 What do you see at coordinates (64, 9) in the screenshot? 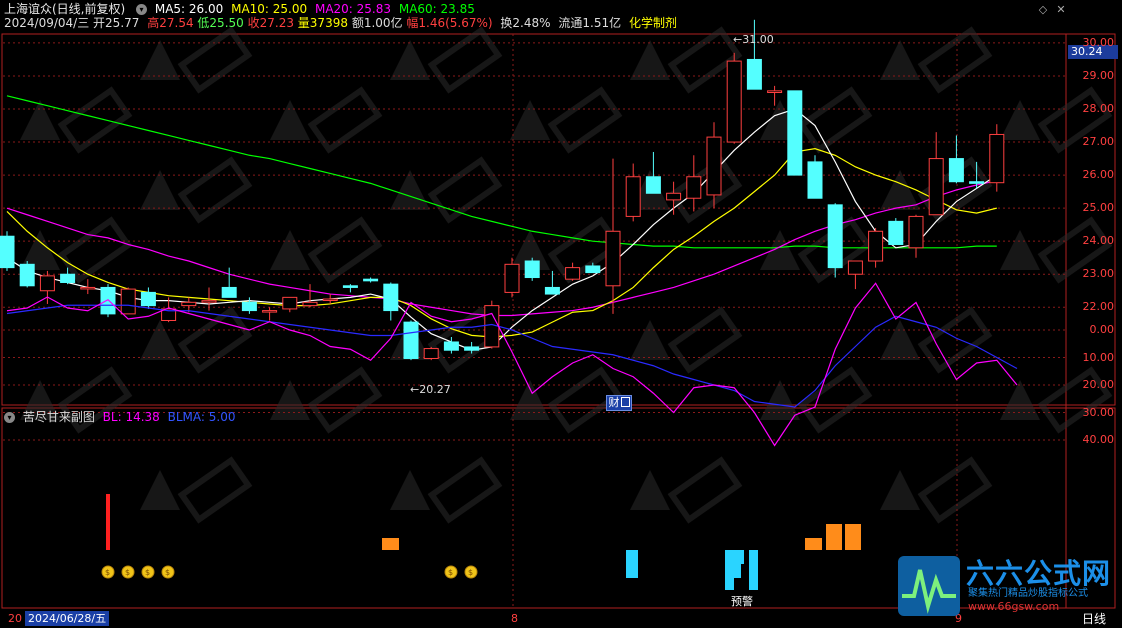
I see `stock-title: 上海谊众(日线,前复权)` at bounding box center [64, 9].